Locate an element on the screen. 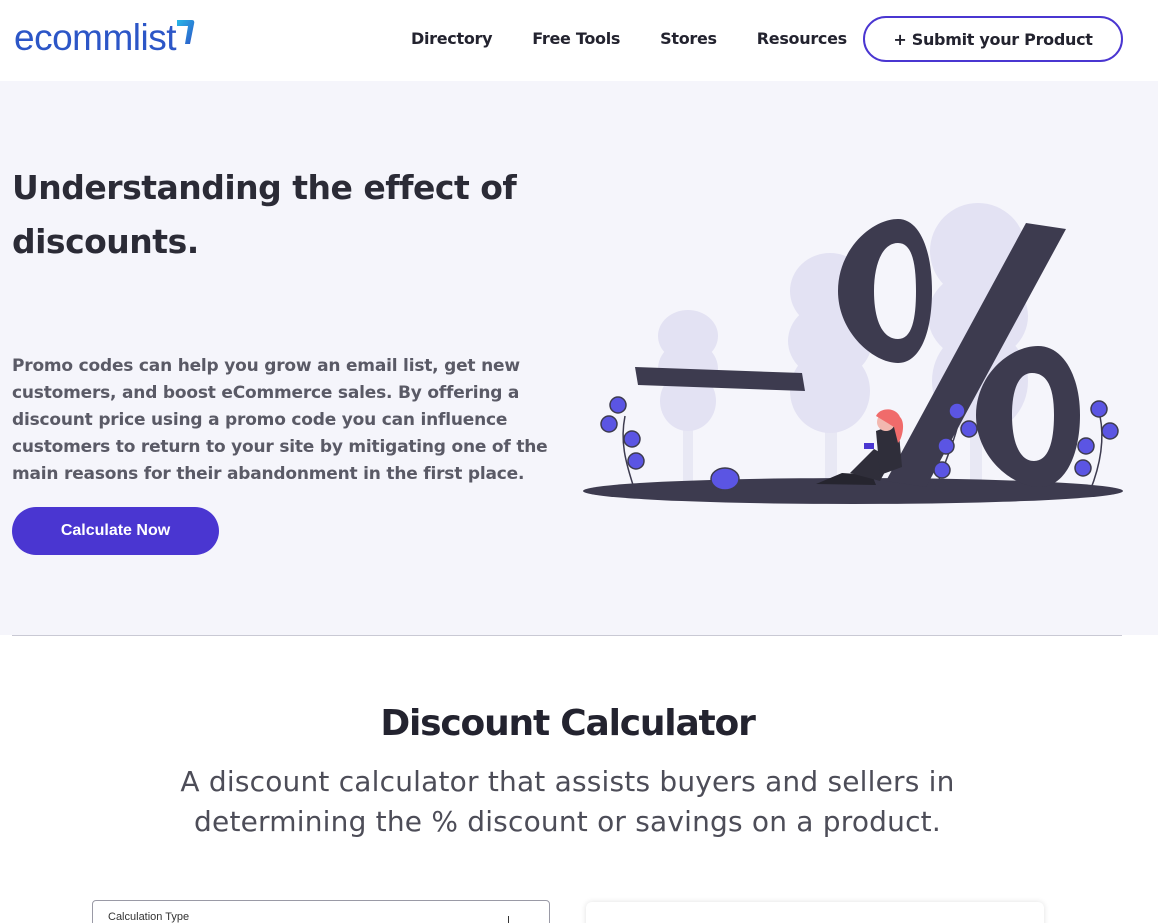  calculator-title: Discount Calculator is located at coordinates (567, 723).